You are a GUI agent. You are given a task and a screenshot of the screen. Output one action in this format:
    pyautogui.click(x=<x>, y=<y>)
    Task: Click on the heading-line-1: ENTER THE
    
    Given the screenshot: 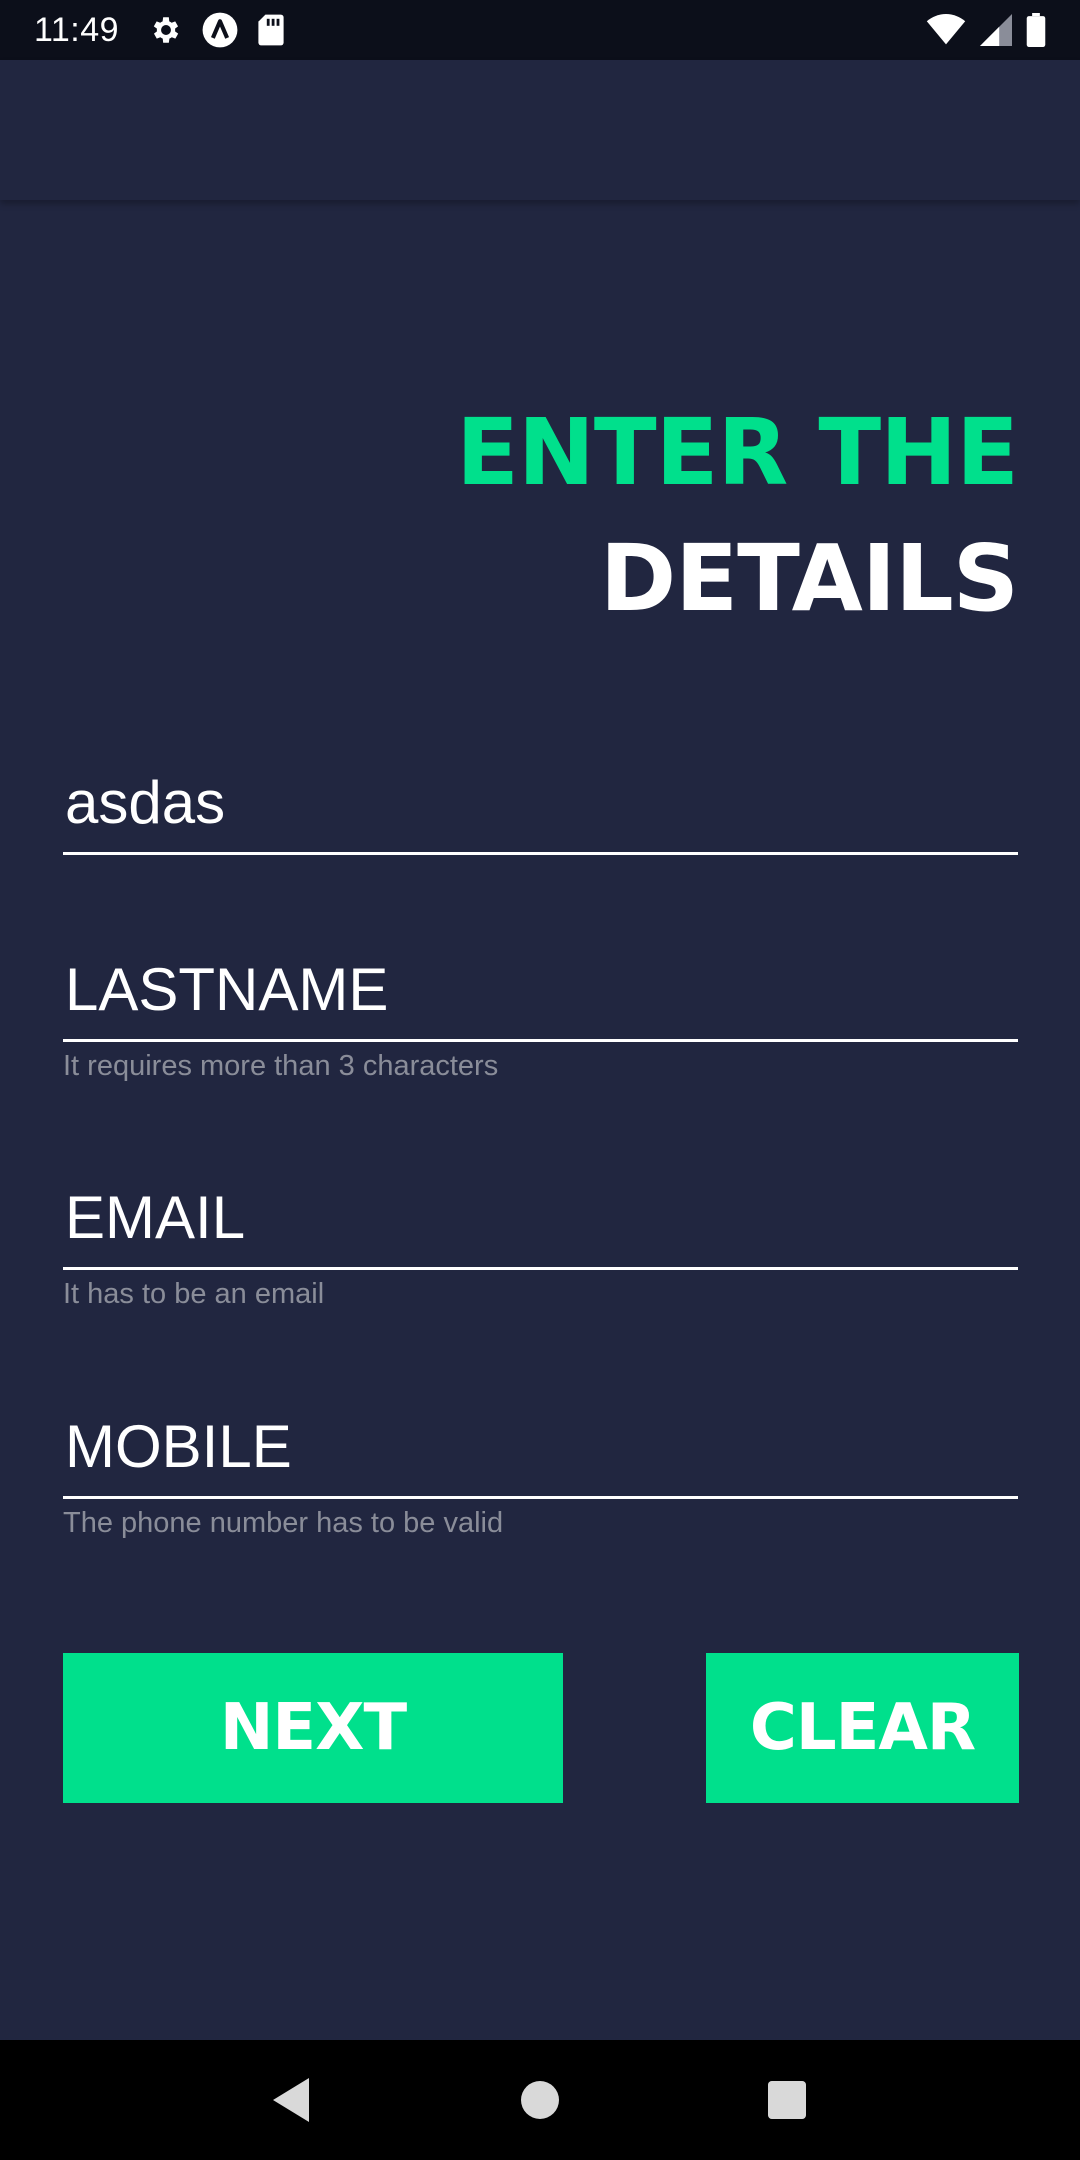 What is the action you would take?
    pyautogui.click(x=737, y=452)
    